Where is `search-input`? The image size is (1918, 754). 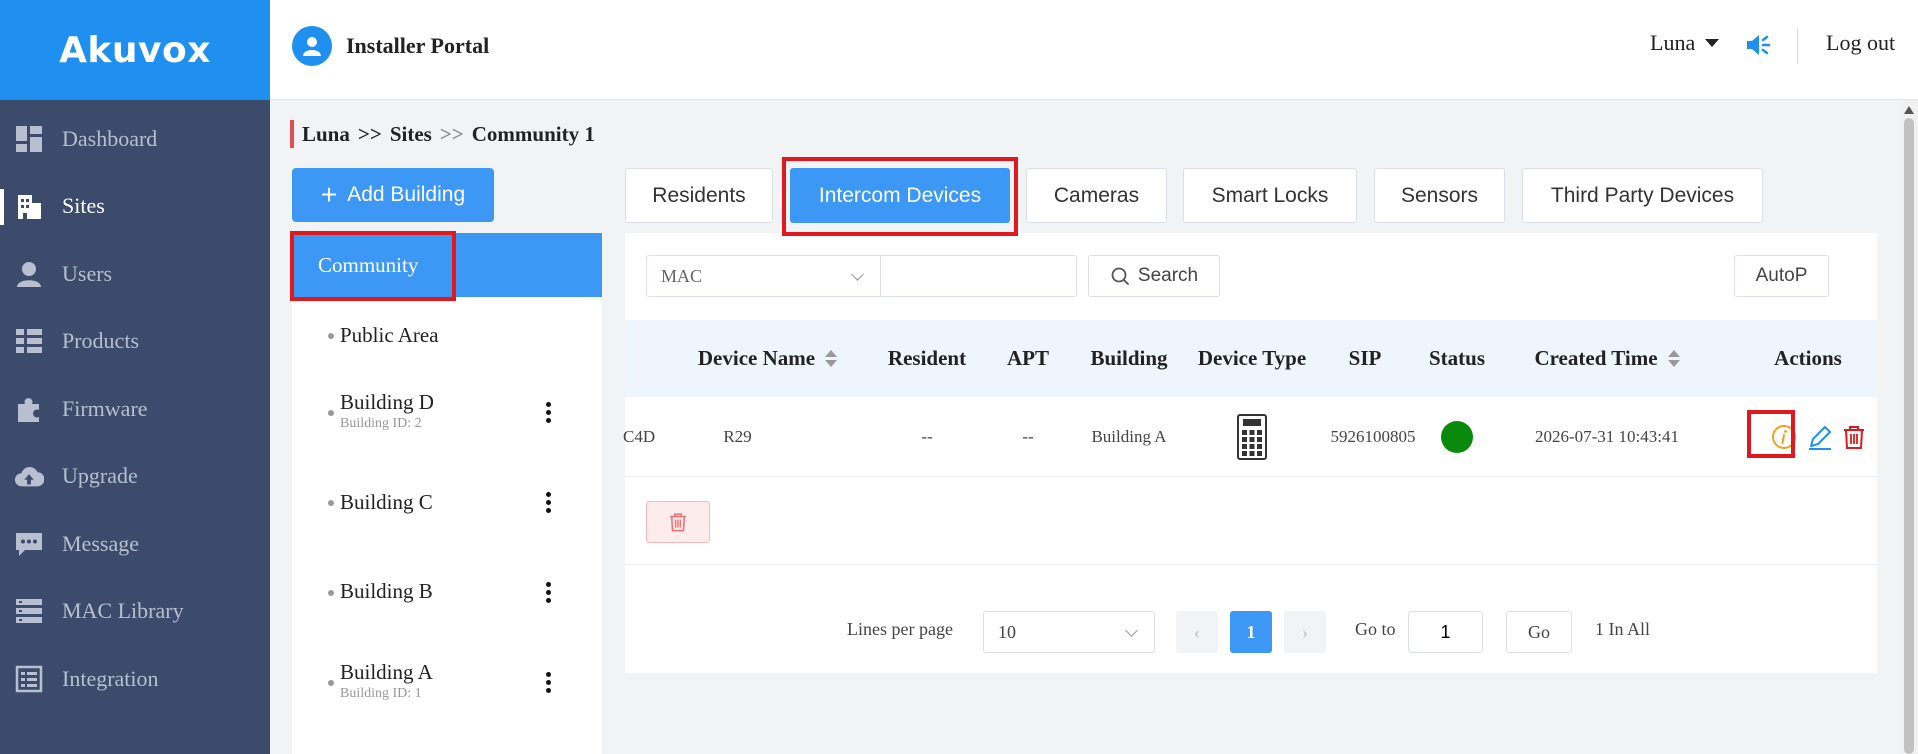 search-input is located at coordinates (978, 276).